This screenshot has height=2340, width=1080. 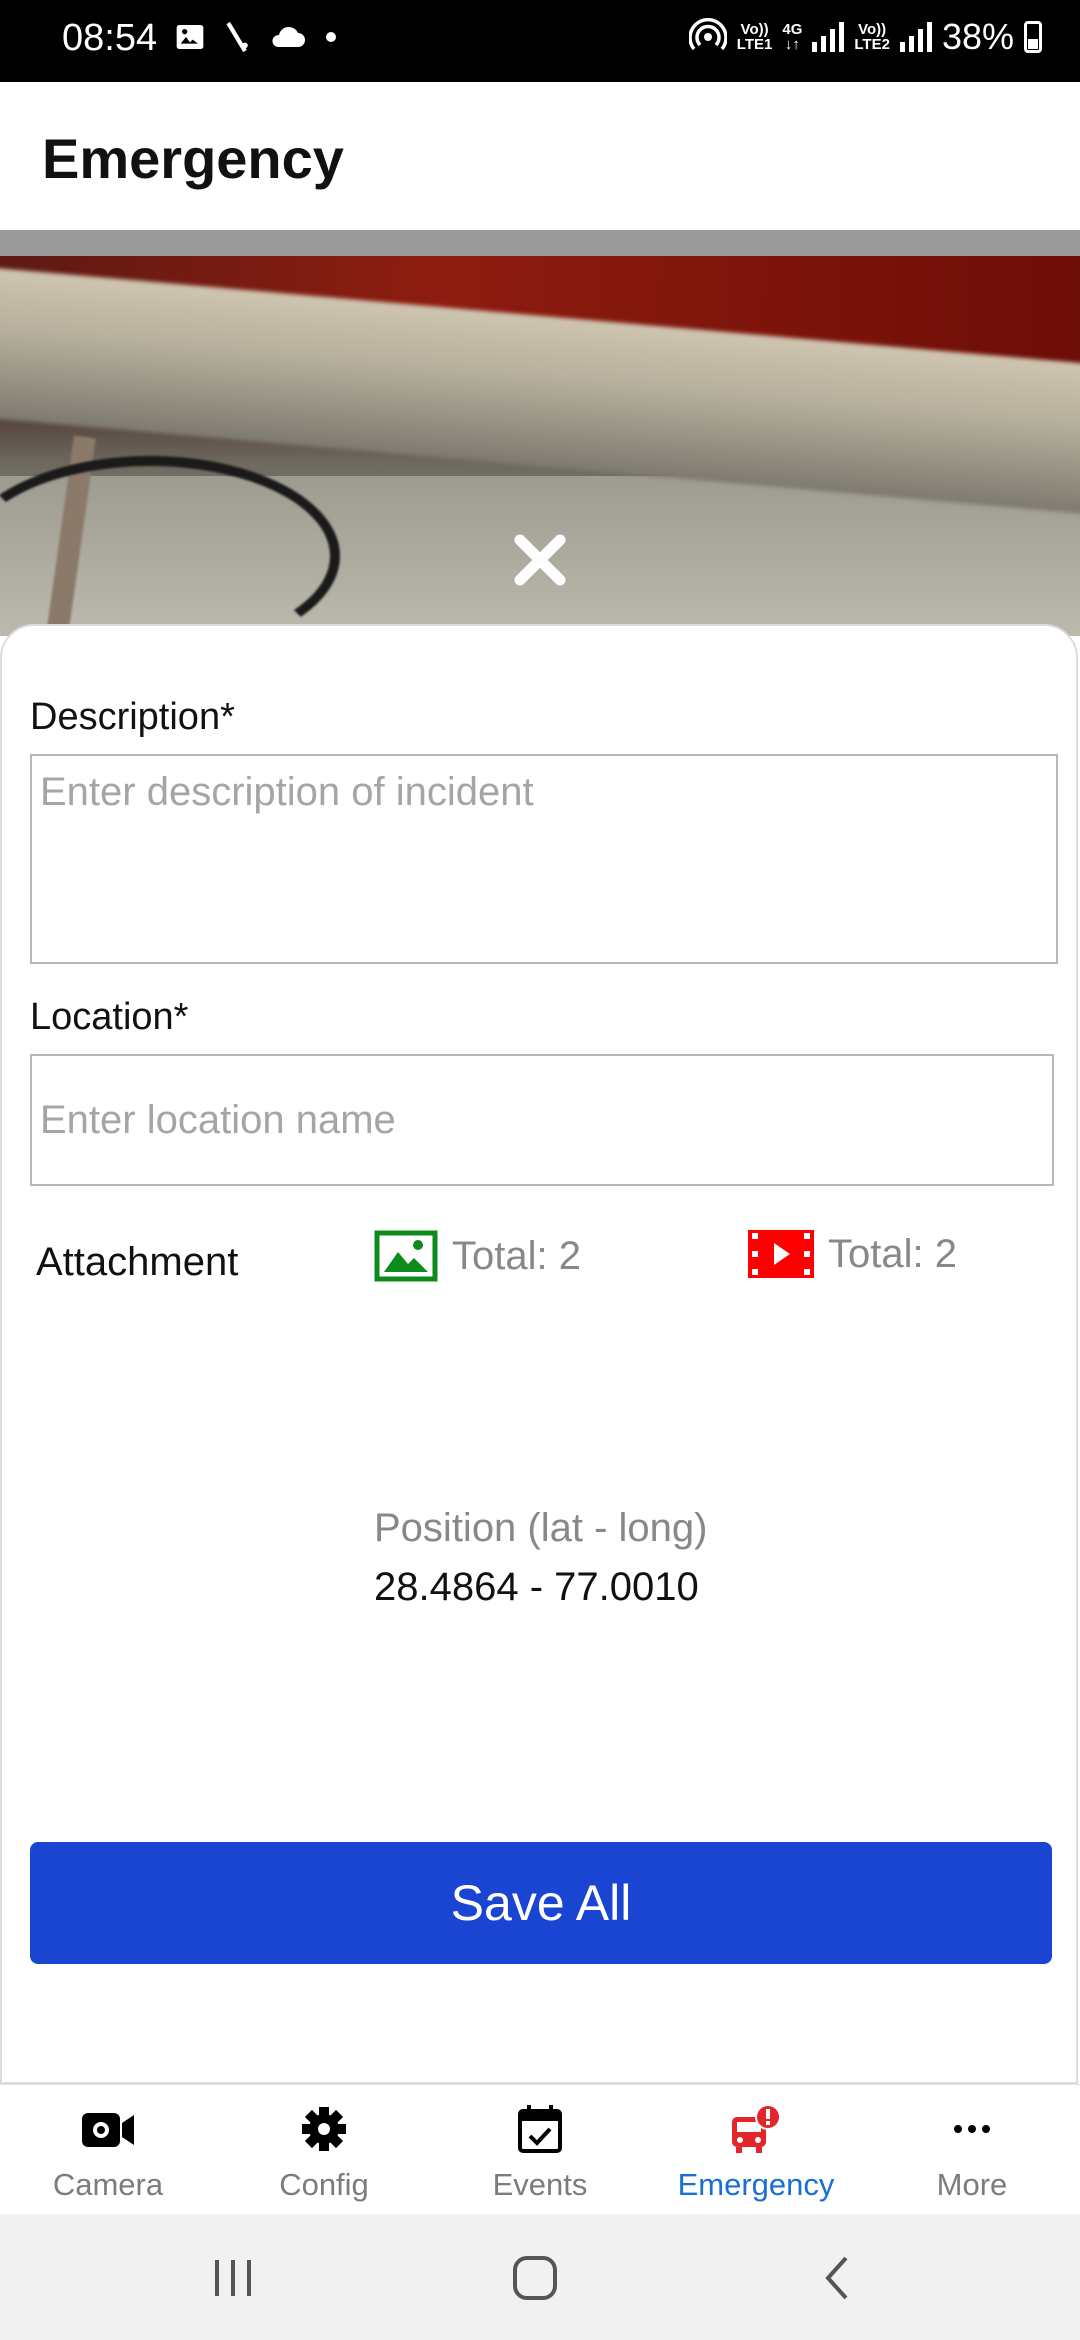 I want to click on attachment-label: Attachment, so click(x=137, y=1262).